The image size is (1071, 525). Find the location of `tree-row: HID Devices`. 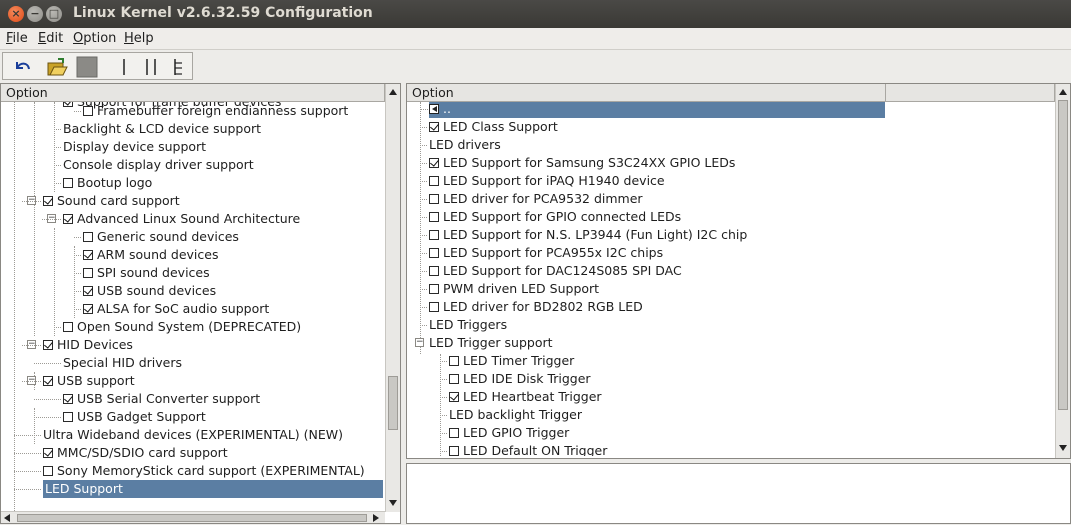

tree-row: HID Devices is located at coordinates (88, 345).